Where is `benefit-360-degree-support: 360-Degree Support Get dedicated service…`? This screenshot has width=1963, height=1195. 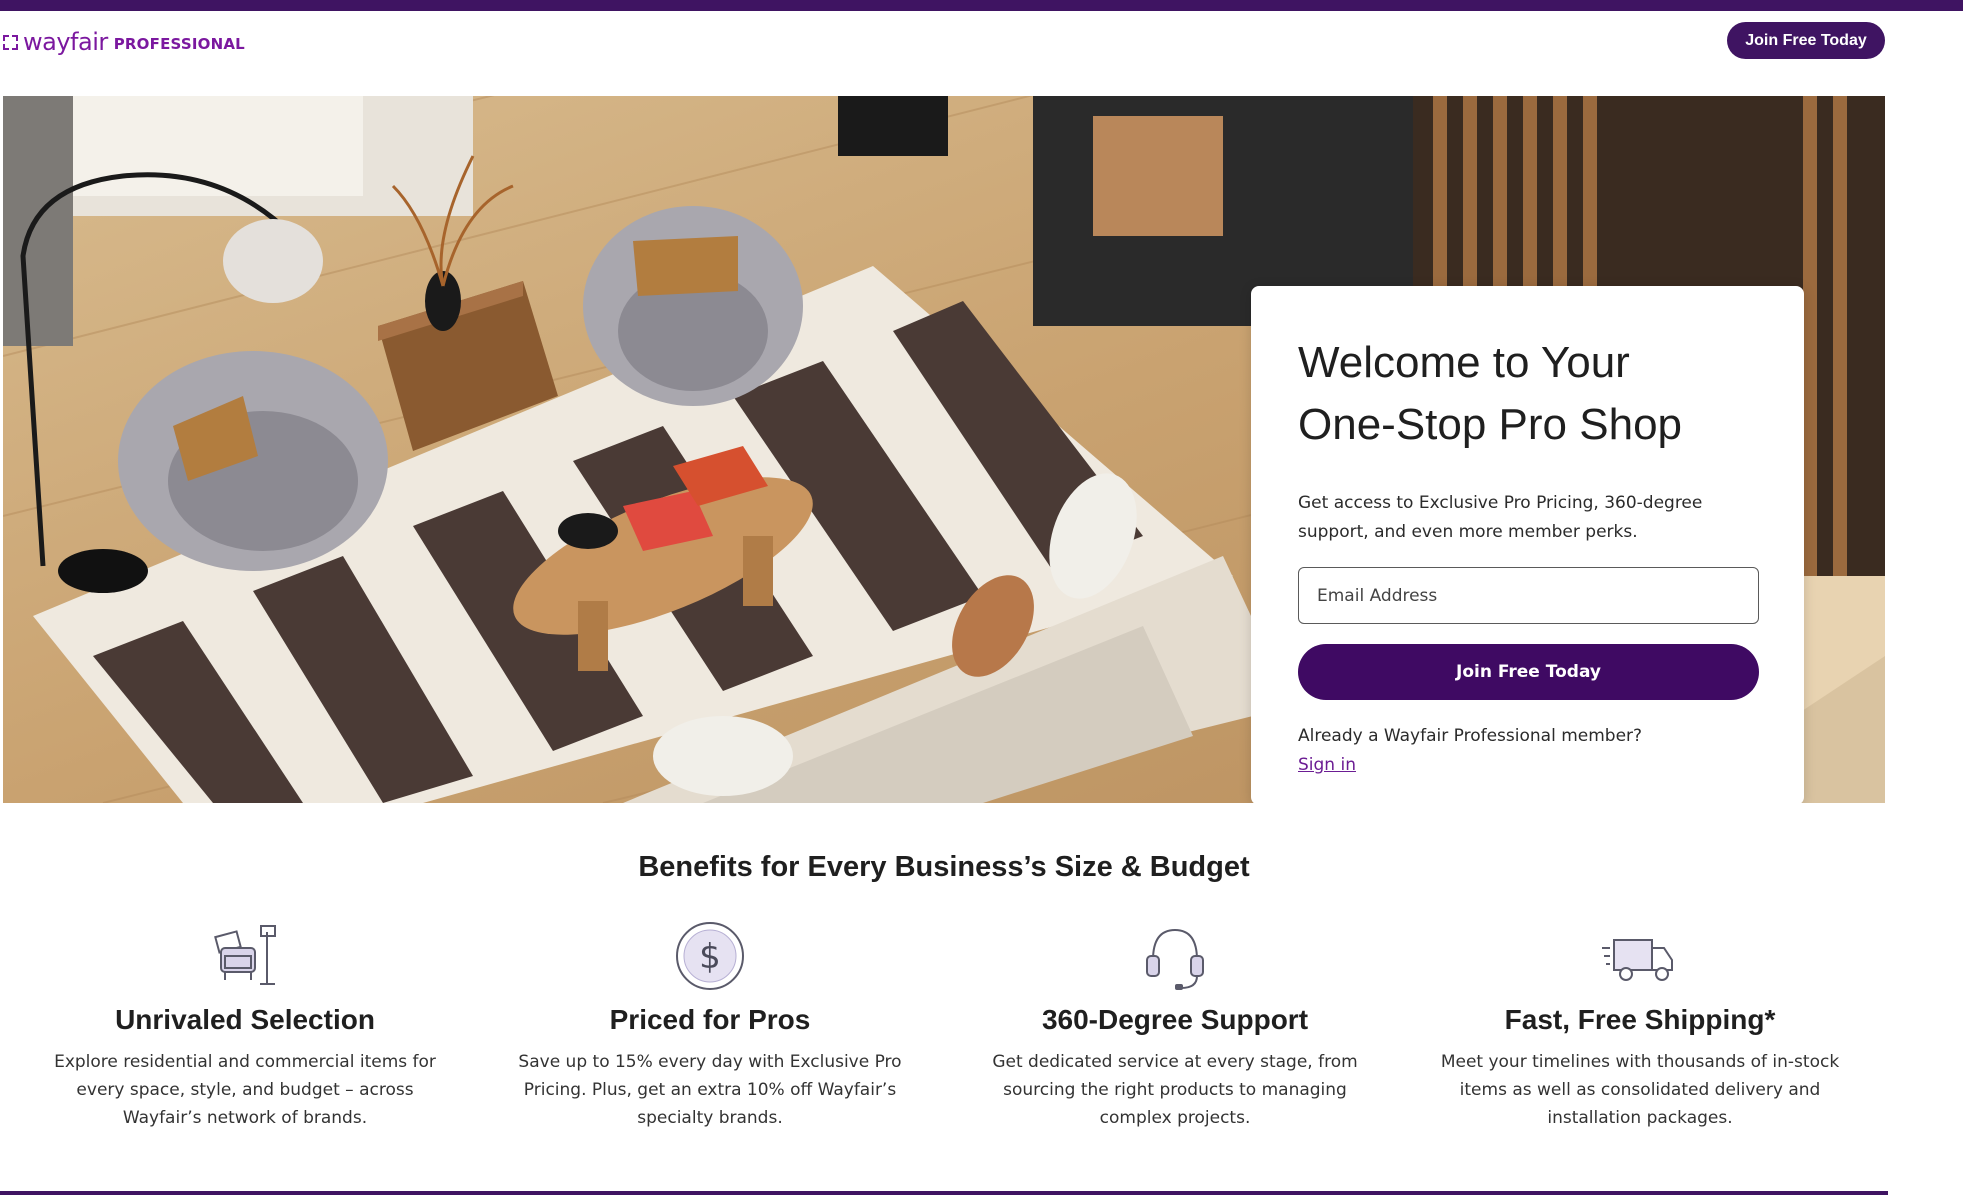 benefit-360-degree-support: 360-Degree Support Get dedicated service… is located at coordinates (1175, 1026).